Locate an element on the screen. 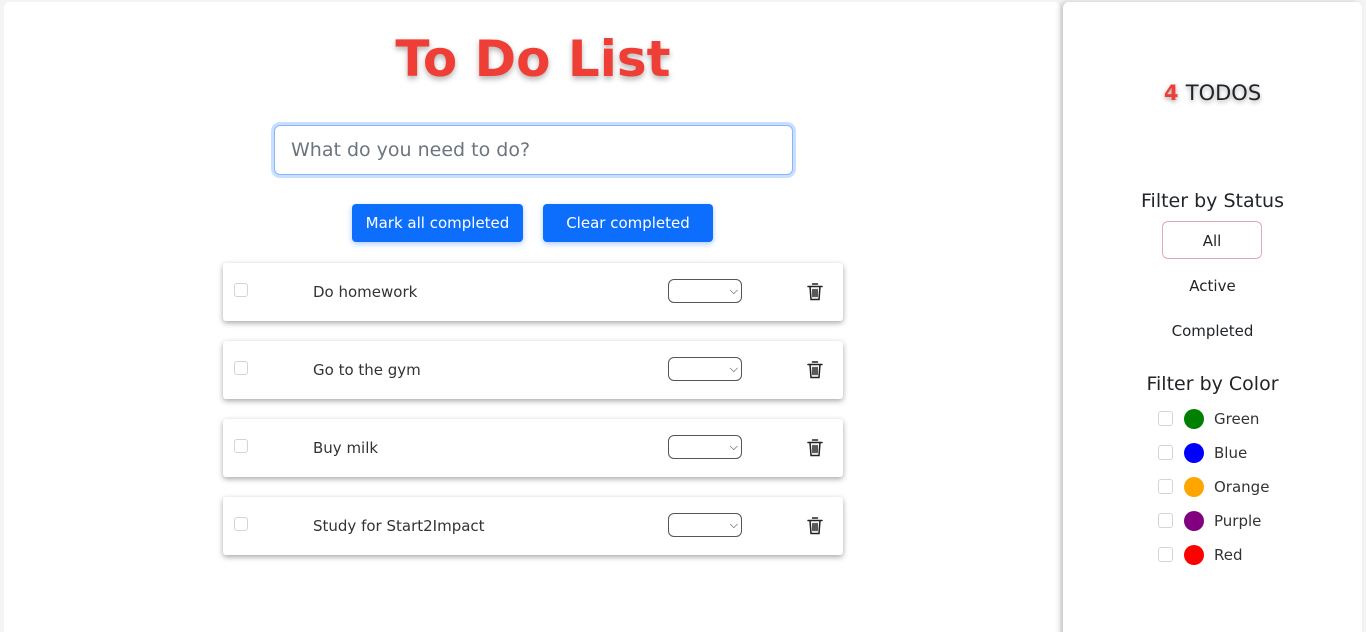  todo-count-number: 4 is located at coordinates (1171, 93).